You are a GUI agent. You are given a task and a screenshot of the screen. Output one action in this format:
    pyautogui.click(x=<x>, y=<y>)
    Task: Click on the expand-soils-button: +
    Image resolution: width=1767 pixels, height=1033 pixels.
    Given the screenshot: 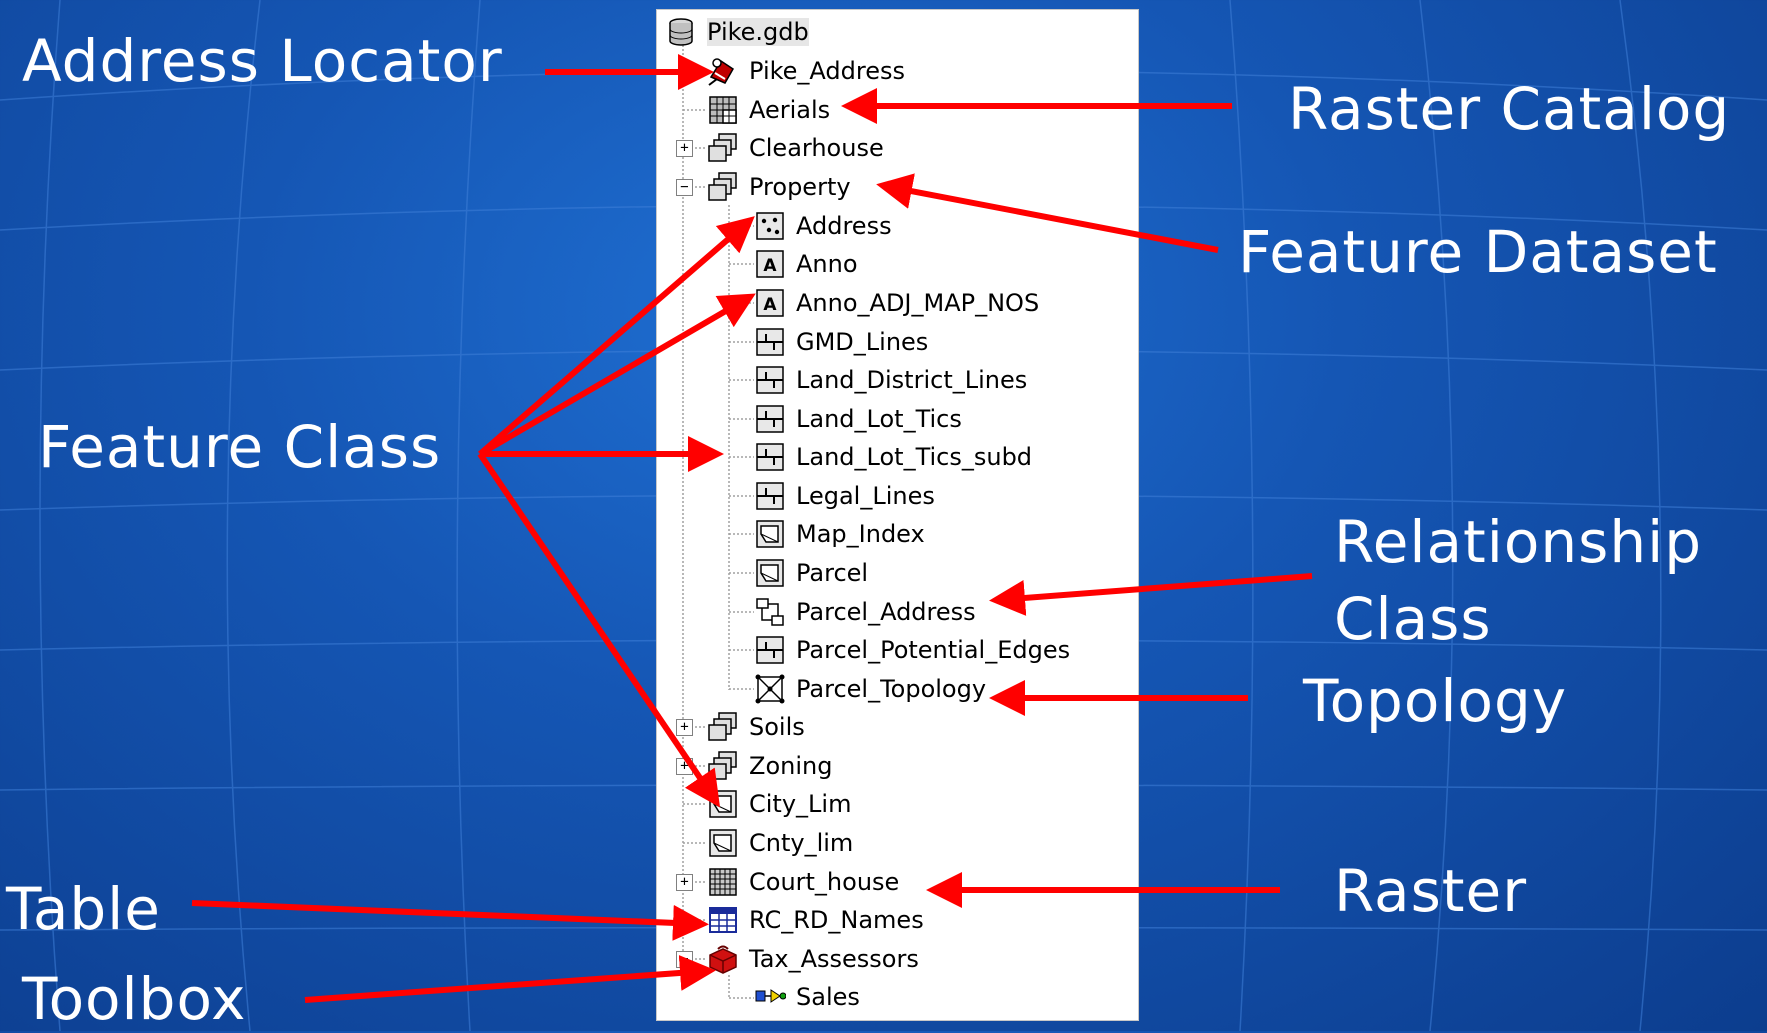 What is the action you would take?
    pyautogui.click(x=684, y=727)
    